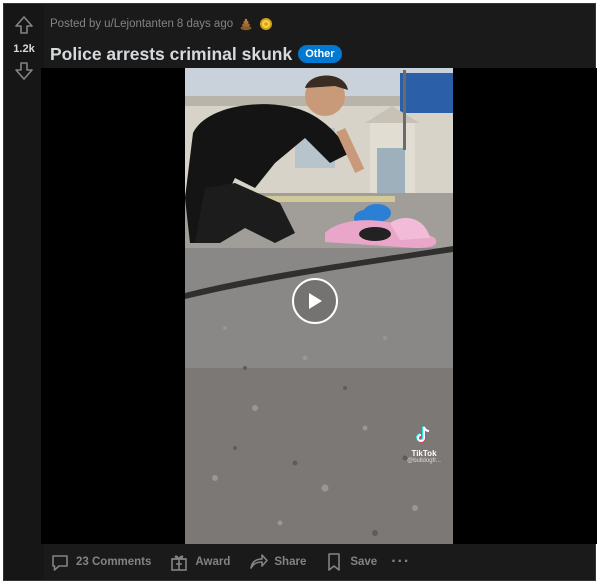 The width and height of the screenshot is (600, 585). I want to click on share-arrow-icon, so click(259, 561).